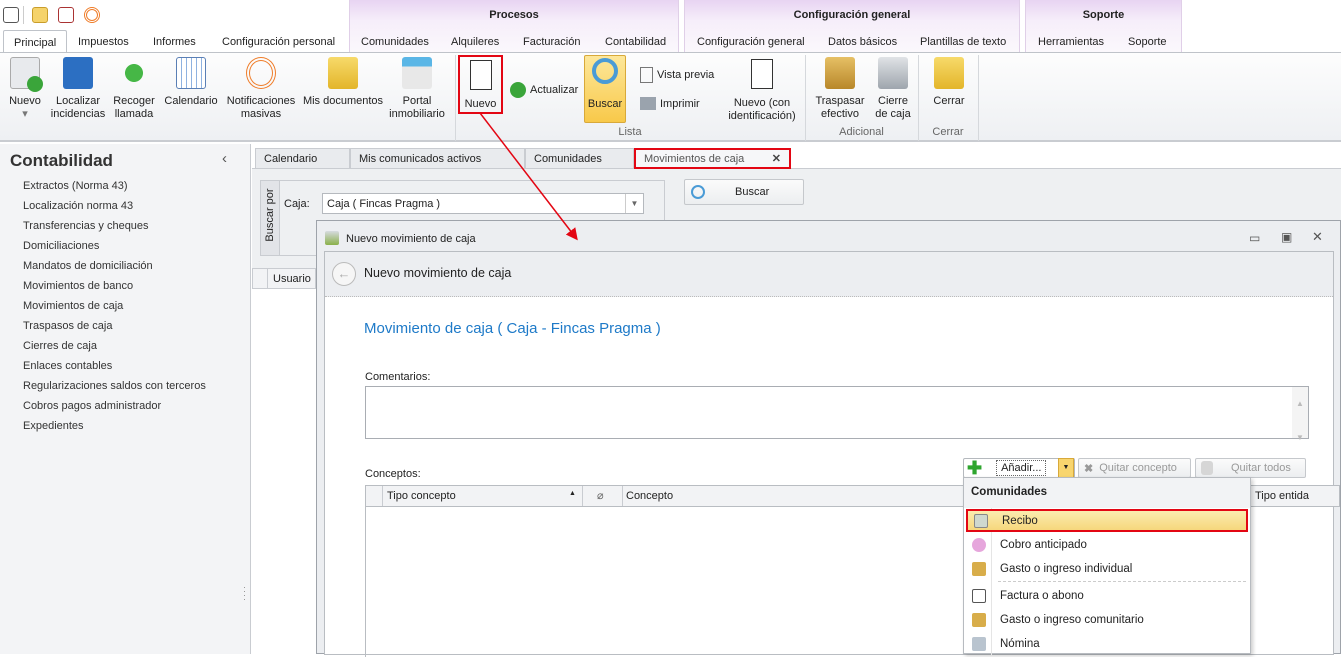  Describe the element at coordinates (893, 87) in the screenshot. I see `cierre-de-caja-button: Cierre de caja` at that location.